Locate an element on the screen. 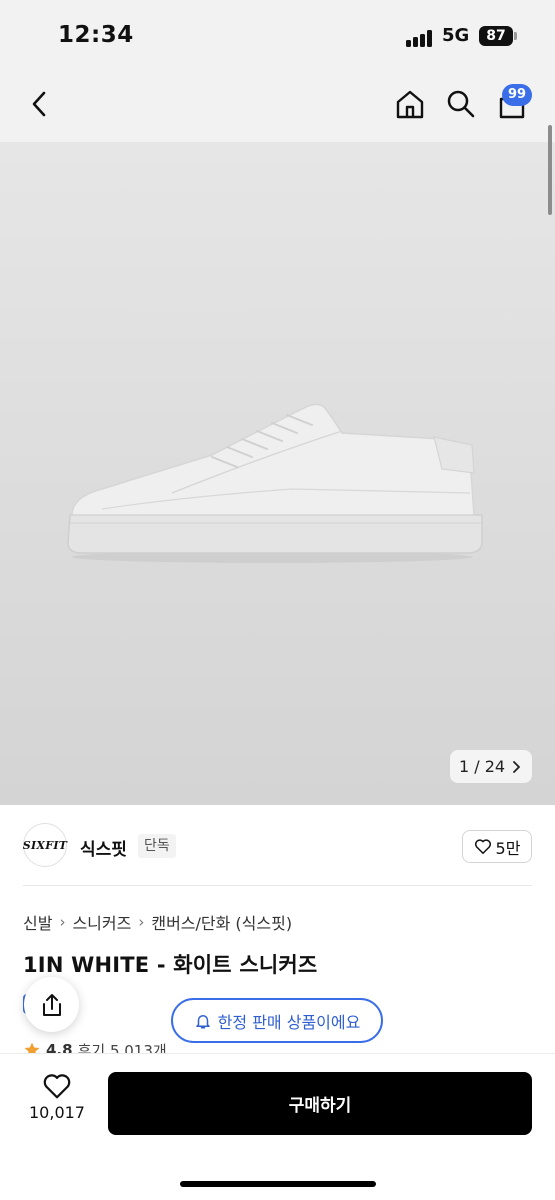 Image resolution: width=555 pixels, height=1200 pixels. buy-button-label: 구매하기 is located at coordinates (320, 1106).